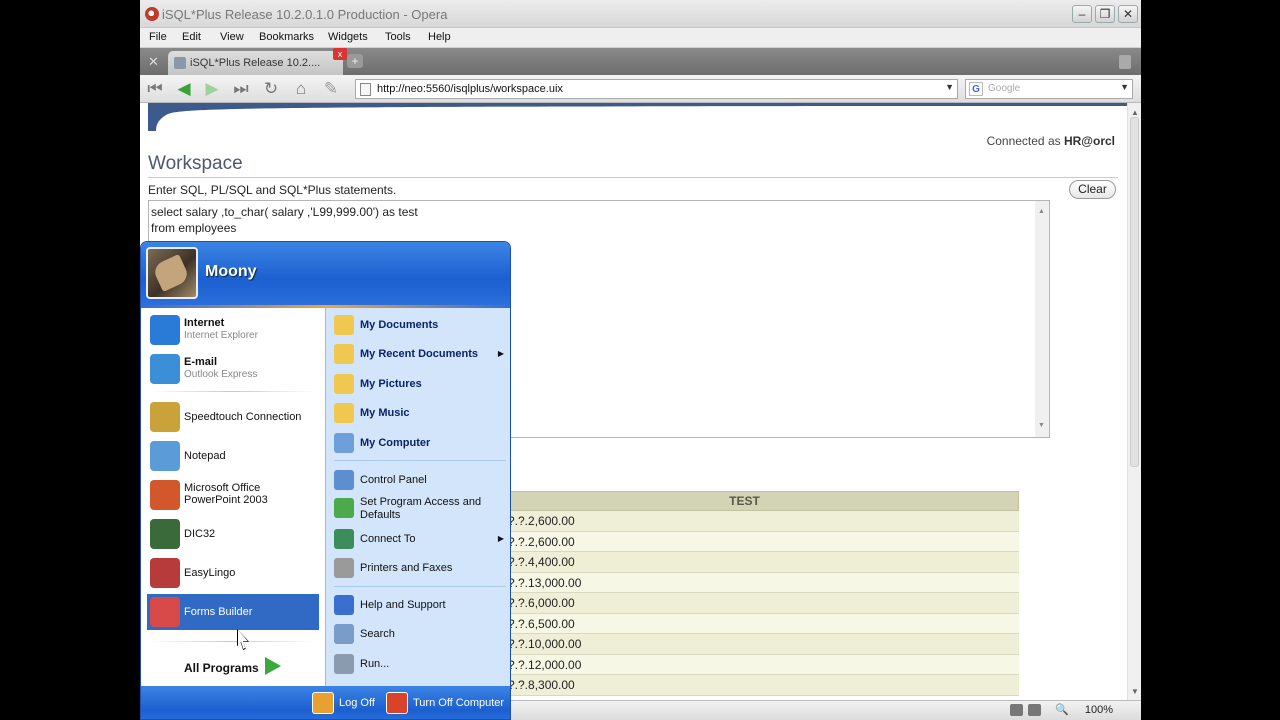 The width and height of the screenshot is (1280, 720). I want to click on program-item: Forms Builder, so click(233, 612).